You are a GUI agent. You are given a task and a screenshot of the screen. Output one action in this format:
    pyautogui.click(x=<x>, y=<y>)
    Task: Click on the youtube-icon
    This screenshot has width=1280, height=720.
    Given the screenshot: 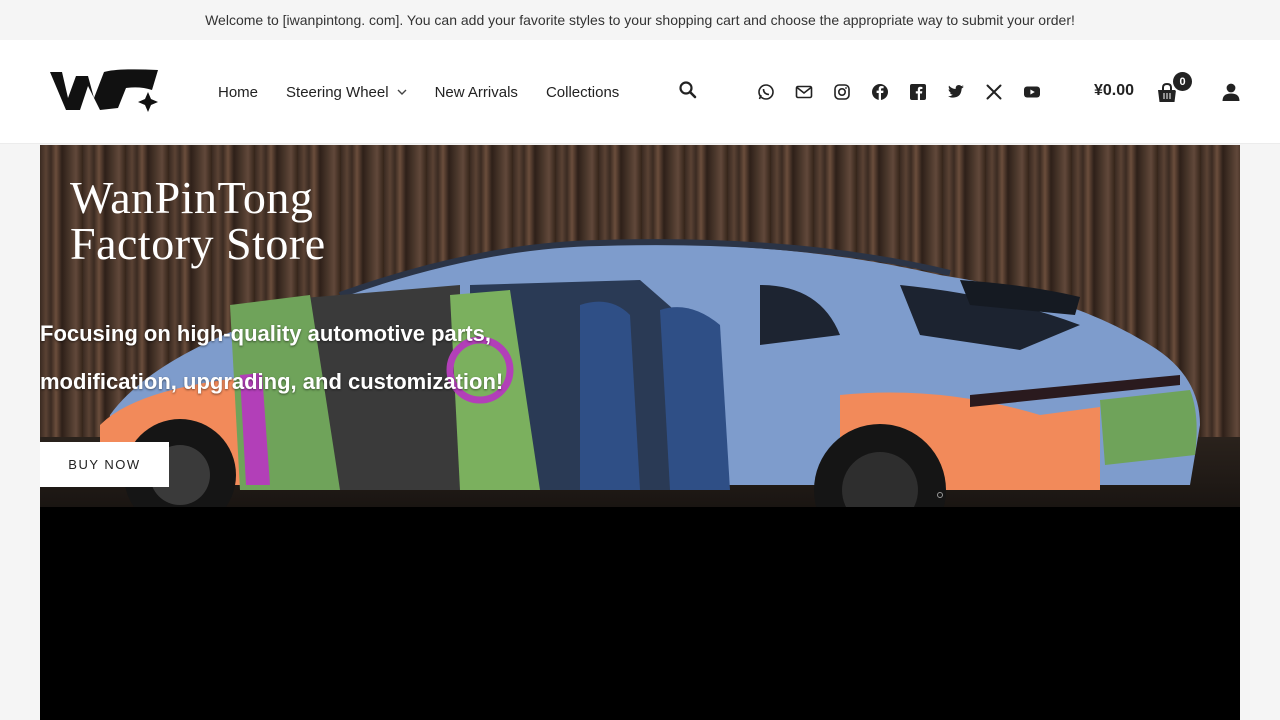 What is the action you would take?
    pyautogui.click(x=1032, y=92)
    